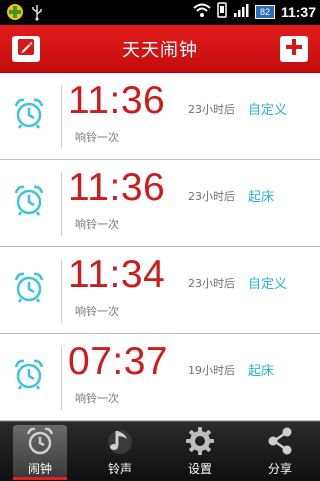  Describe the element at coordinates (280, 441) in the screenshot. I see `share-icon` at that location.